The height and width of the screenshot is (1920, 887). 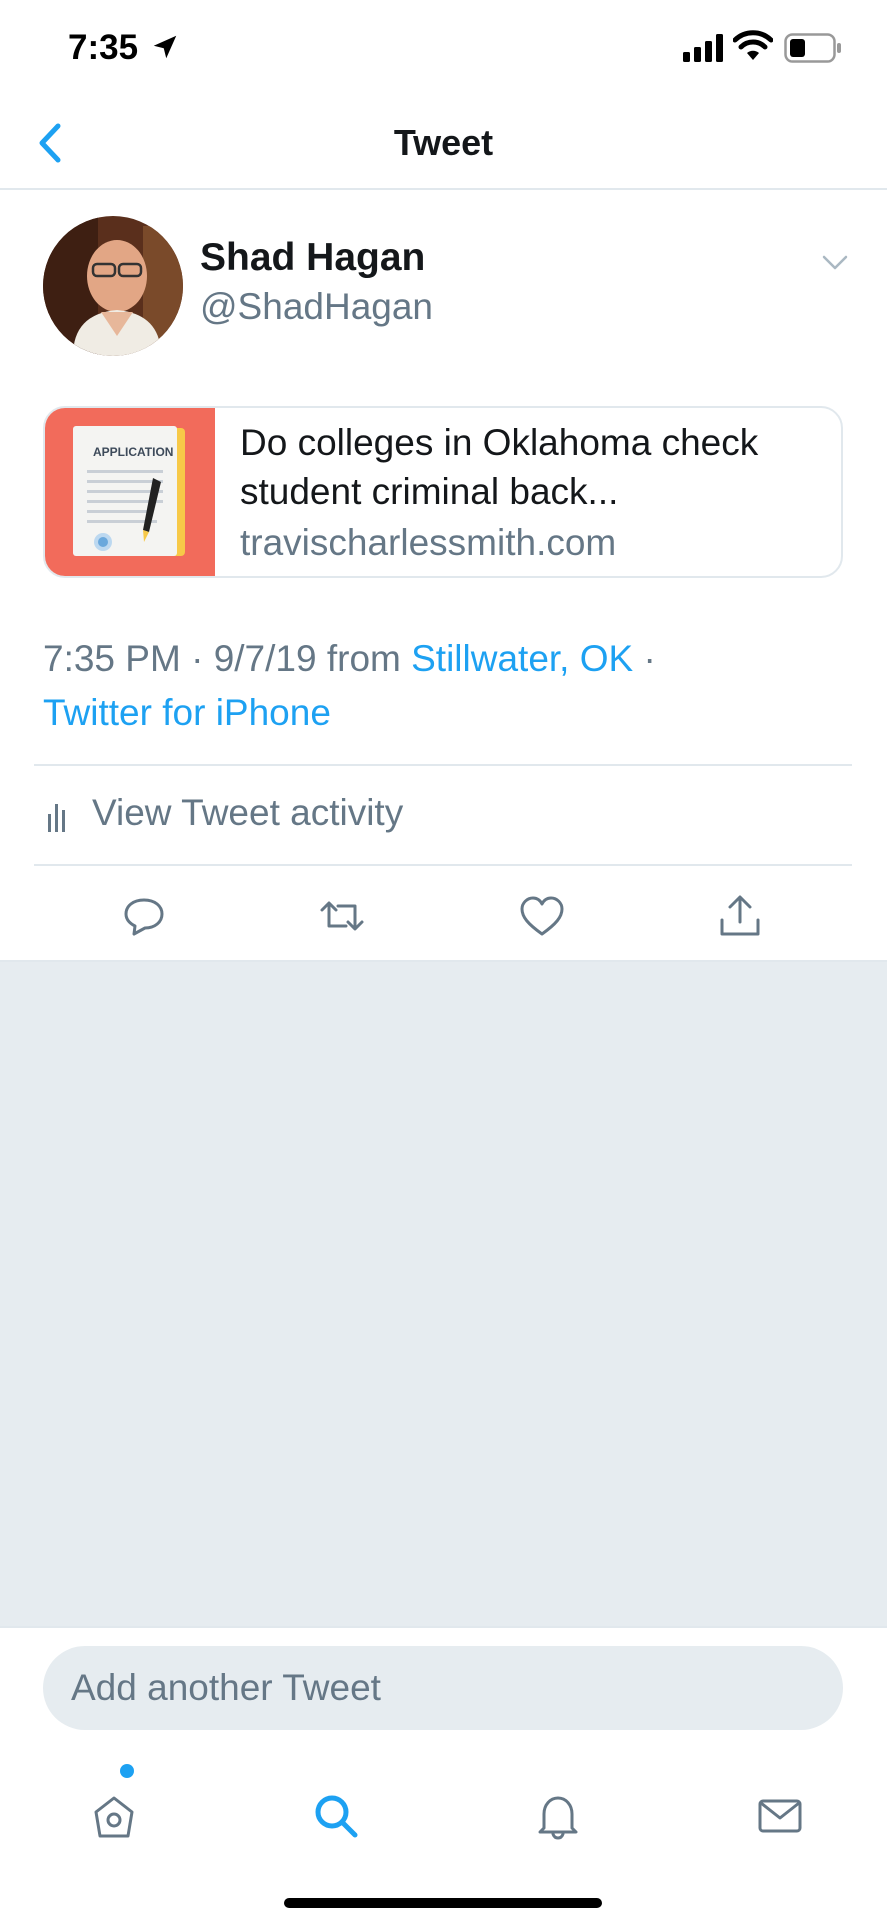 I want to click on tweet-location-link: Stillwater, OK, so click(x=522, y=658).